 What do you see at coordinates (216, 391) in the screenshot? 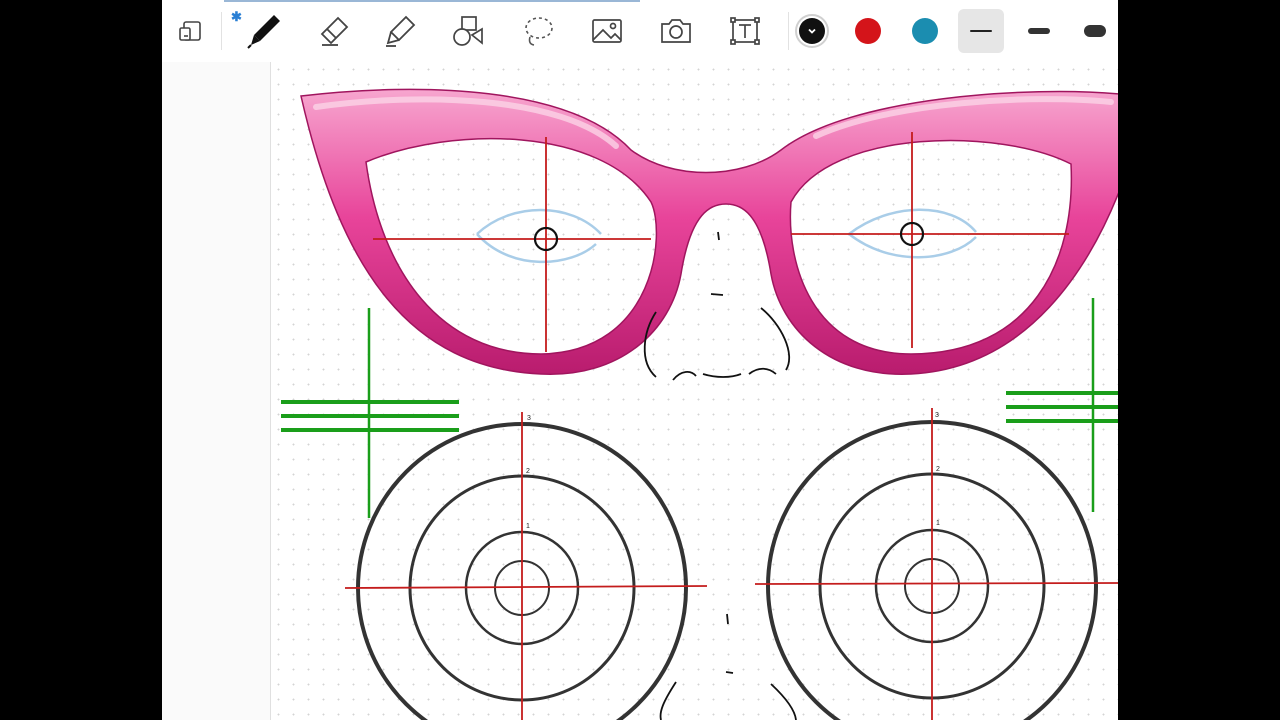
I see `page-sidebar` at bounding box center [216, 391].